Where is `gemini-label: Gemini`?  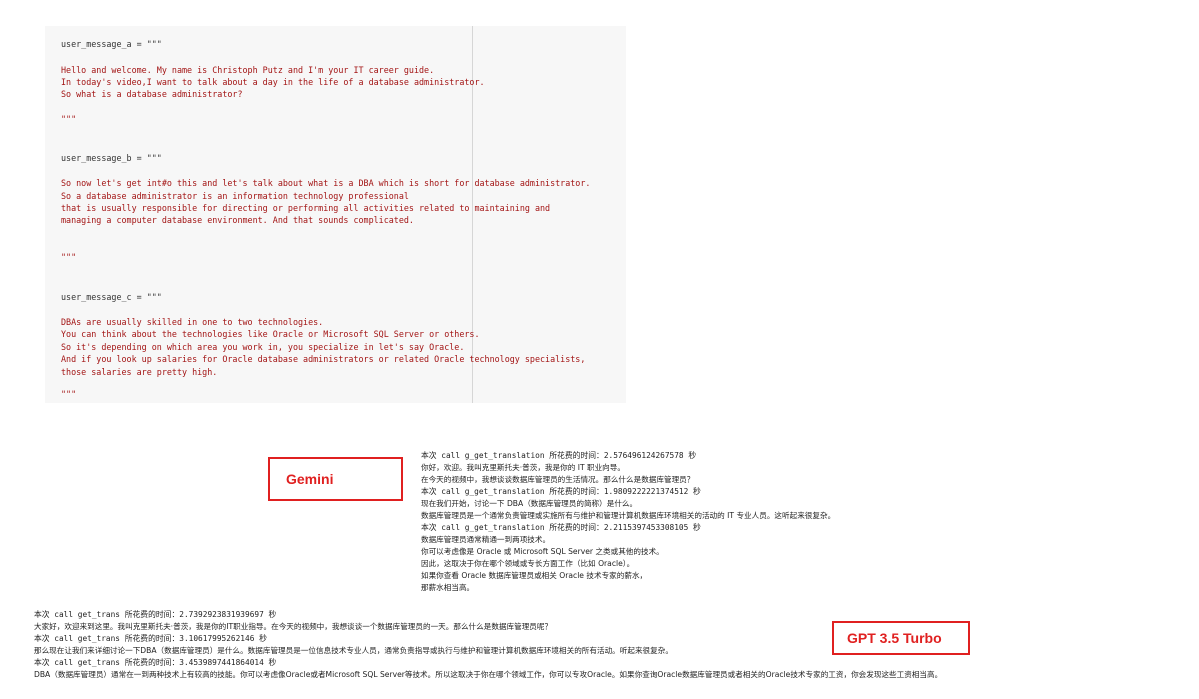 gemini-label: Gemini is located at coordinates (310, 479).